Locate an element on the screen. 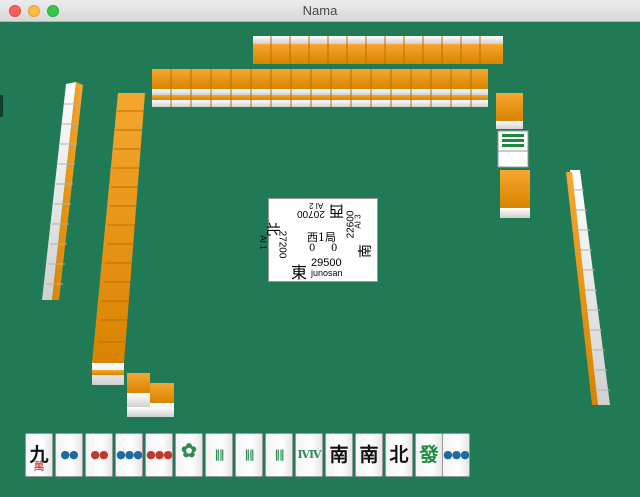  east-player-name: junosan is located at coordinates (327, 273).